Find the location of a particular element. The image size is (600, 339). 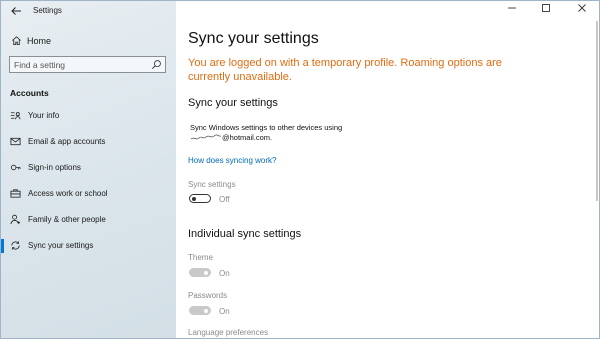

person-add-icon is located at coordinates (15, 219).